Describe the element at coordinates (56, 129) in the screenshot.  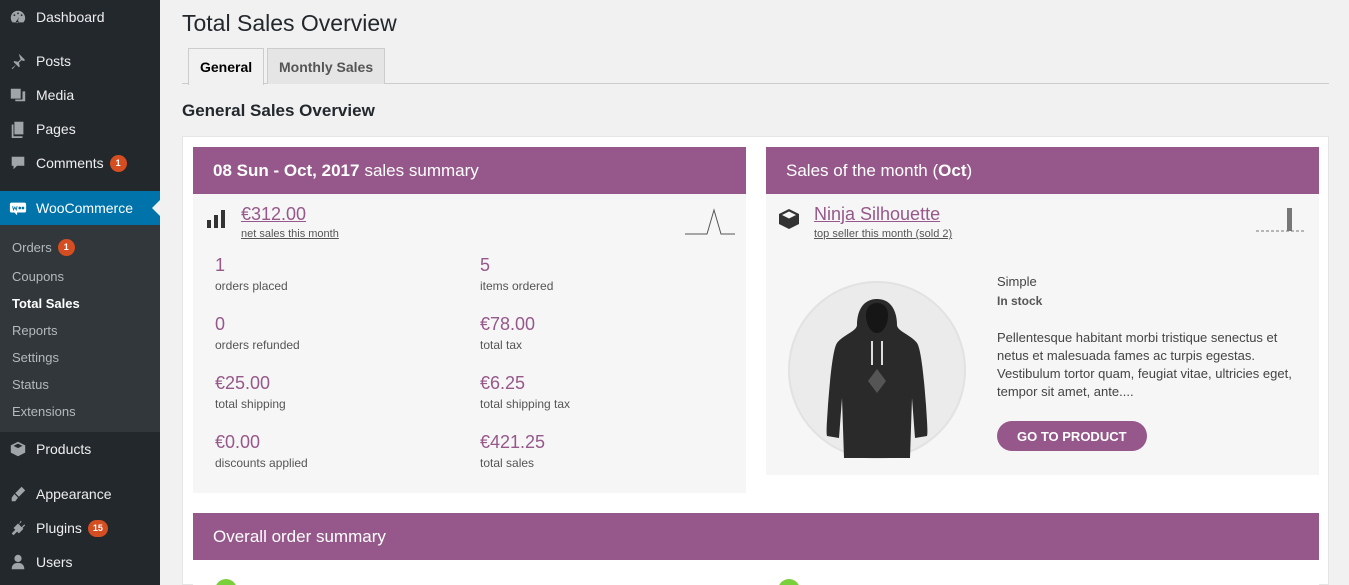
I see `menu-label: Pages` at that location.